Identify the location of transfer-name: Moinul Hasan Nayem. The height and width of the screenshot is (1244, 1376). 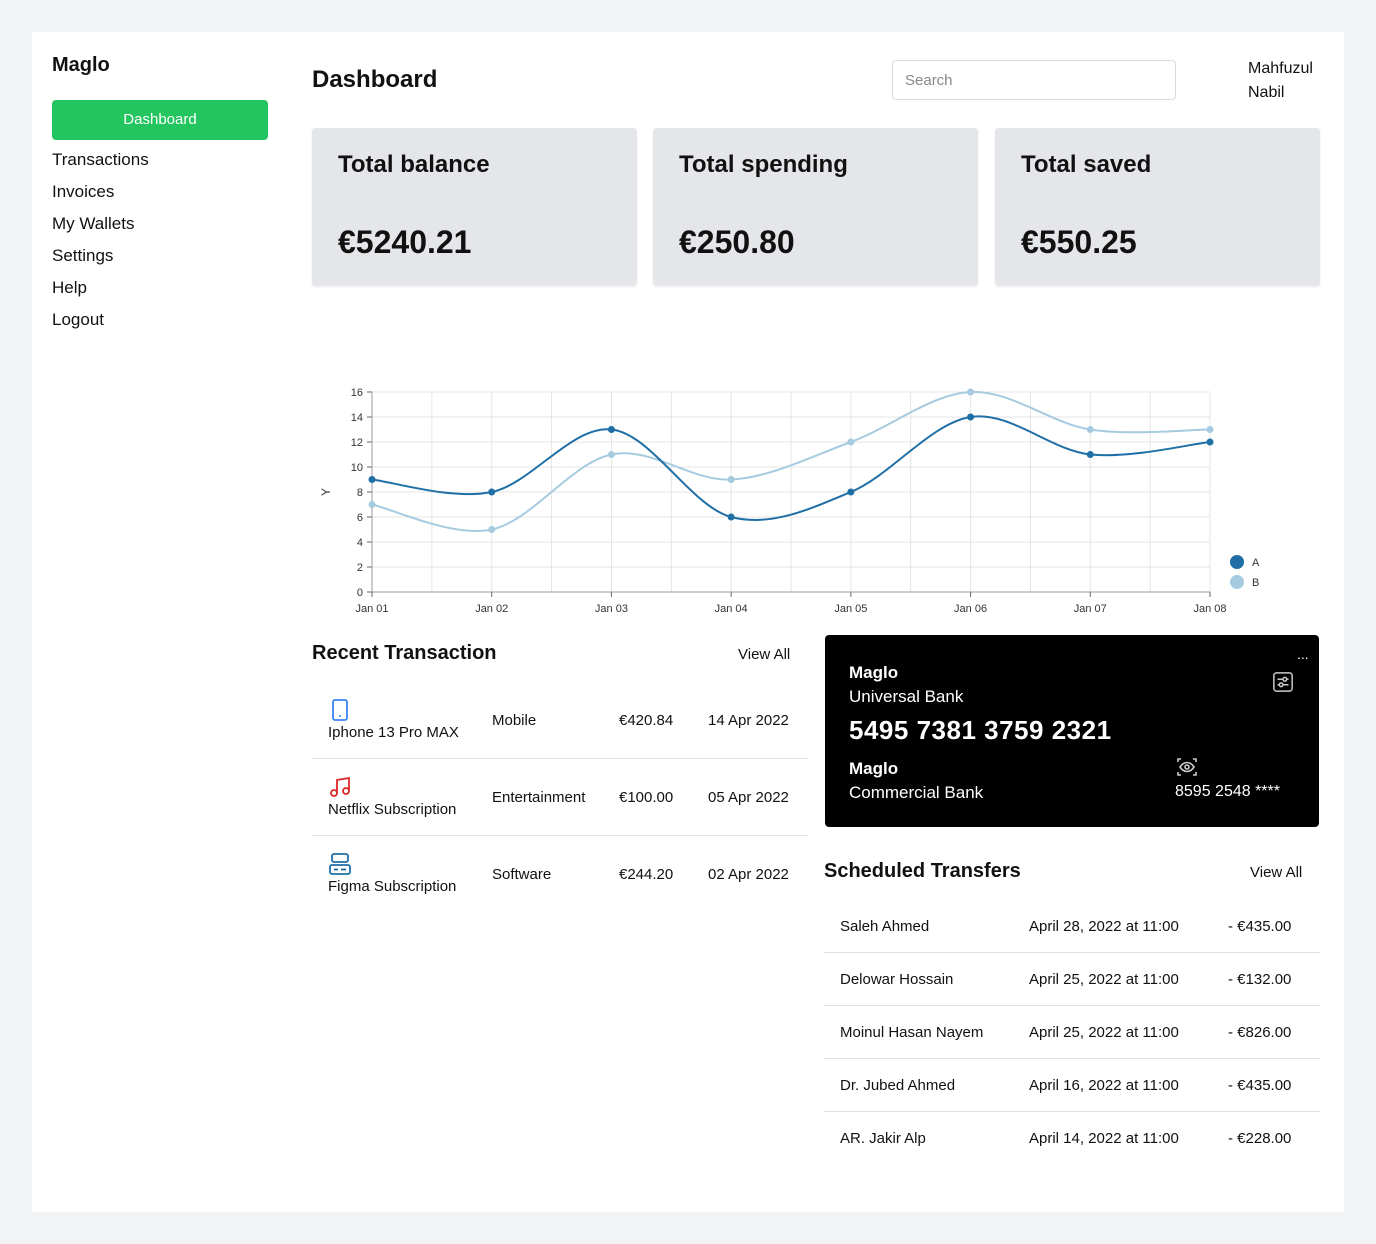
(912, 1032).